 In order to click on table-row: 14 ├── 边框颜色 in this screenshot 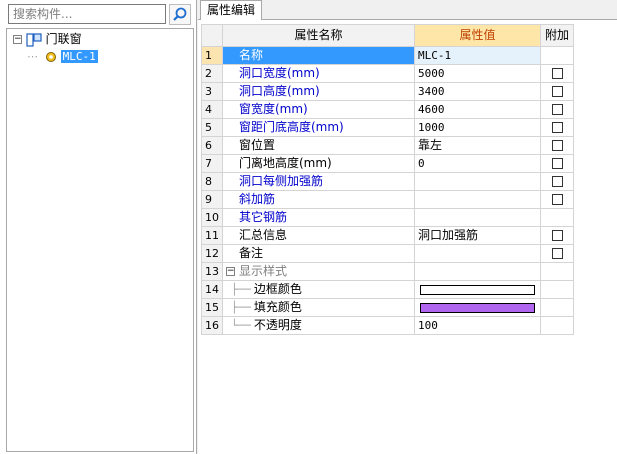, I will do `click(387, 289)`.